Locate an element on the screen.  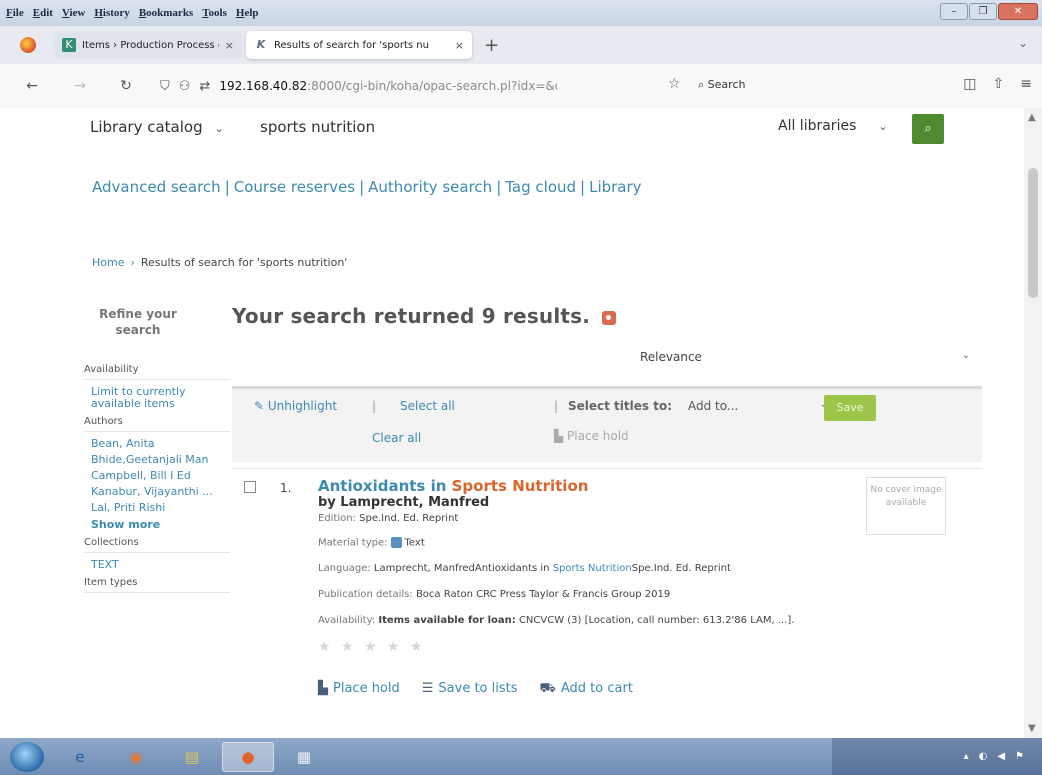
bookmark-star-icon: ☆ is located at coordinates (674, 84).